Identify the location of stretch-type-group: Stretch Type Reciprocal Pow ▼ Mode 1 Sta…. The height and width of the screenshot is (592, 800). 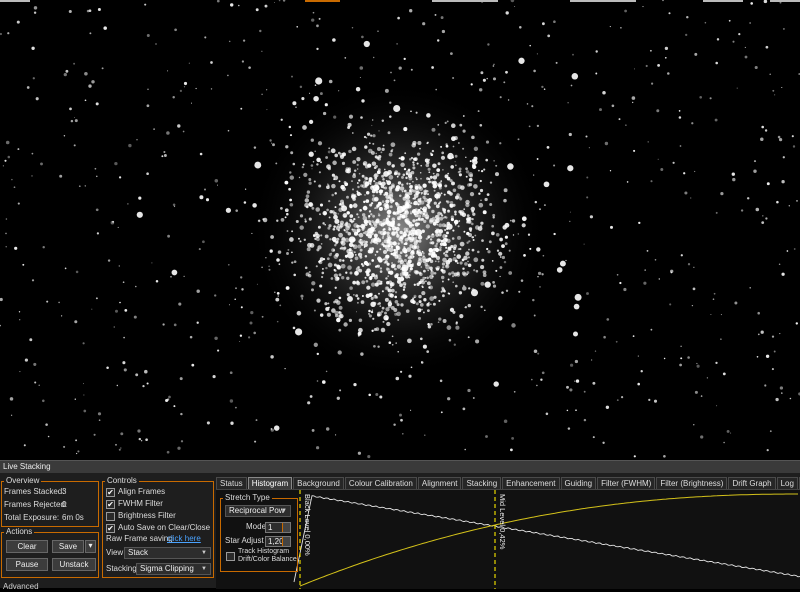
(259, 532).